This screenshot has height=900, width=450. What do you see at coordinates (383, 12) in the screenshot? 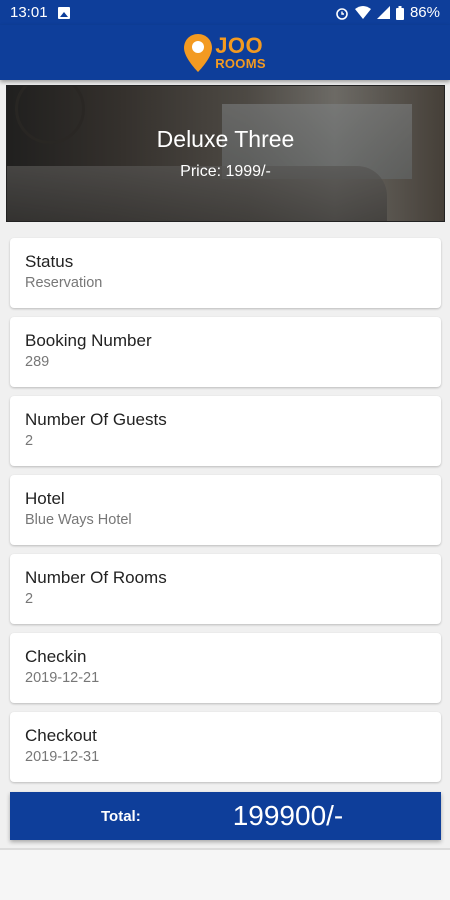
I see `signal-icon` at bounding box center [383, 12].